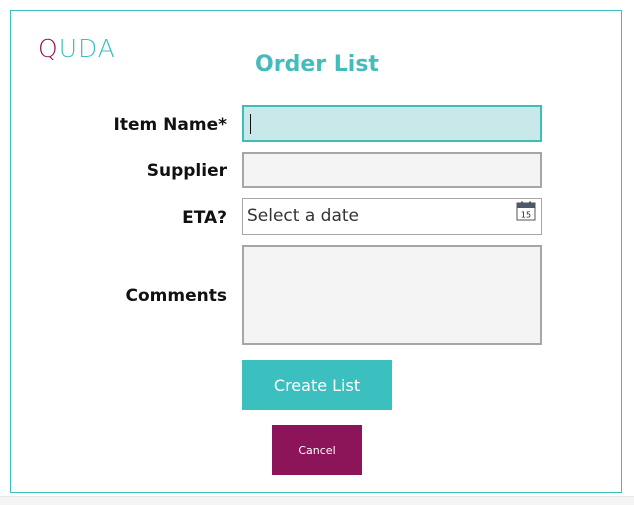  What do you see at coordinates (317, 450) in the screenshot?
I see `cancel-button: Cancel` at bounding box center [317, 450].